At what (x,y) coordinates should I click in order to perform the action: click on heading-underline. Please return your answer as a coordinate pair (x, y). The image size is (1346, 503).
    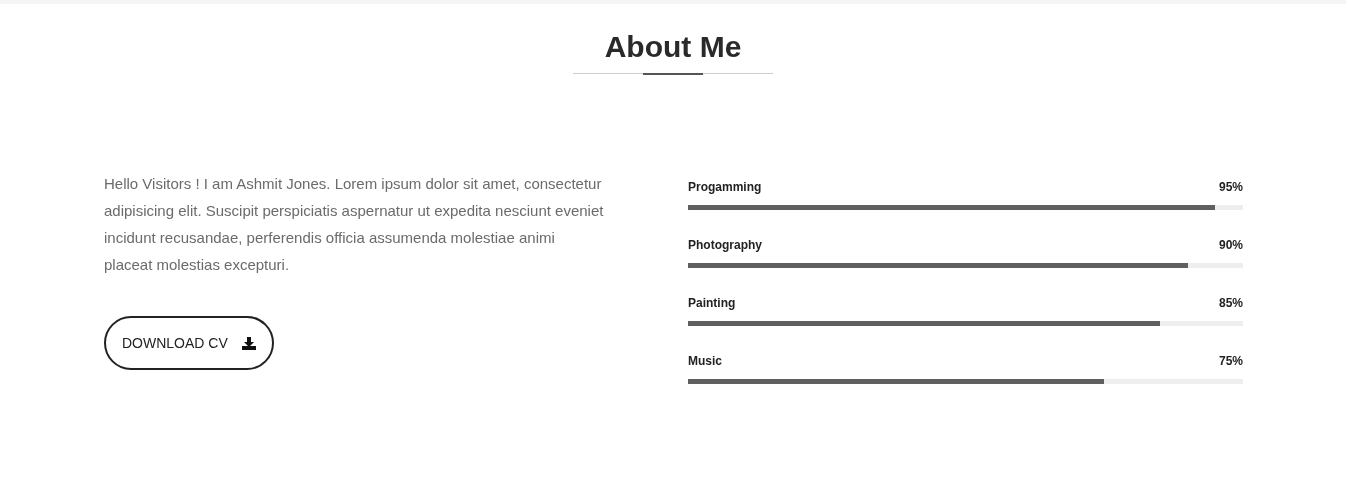
    Looking at the image, I should click on (673, 74).